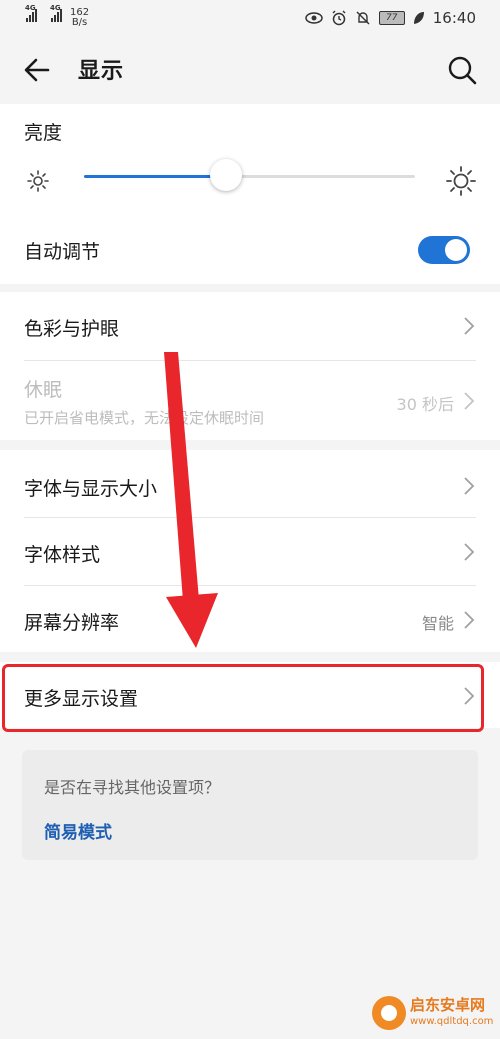 The image size is (500, 1039). Describe the element at coordinates (454, 18) in the screenshot. I see `clock: 16:40` at that location.